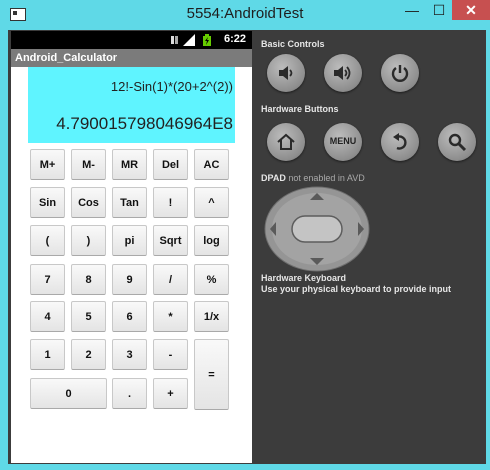 This screenshot has width=490, height=470. What do you see at coordinates (68, 393) in the screenshot?
I see `key-0: 0` at bounding box center [68, 393].